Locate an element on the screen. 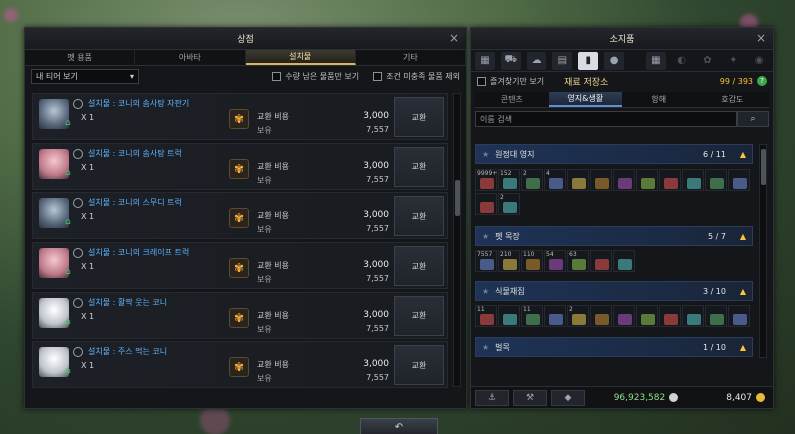 The width and height of the screenshot is (795, 434). sort-icon: ⚓ is located at coordinates (492, 397).